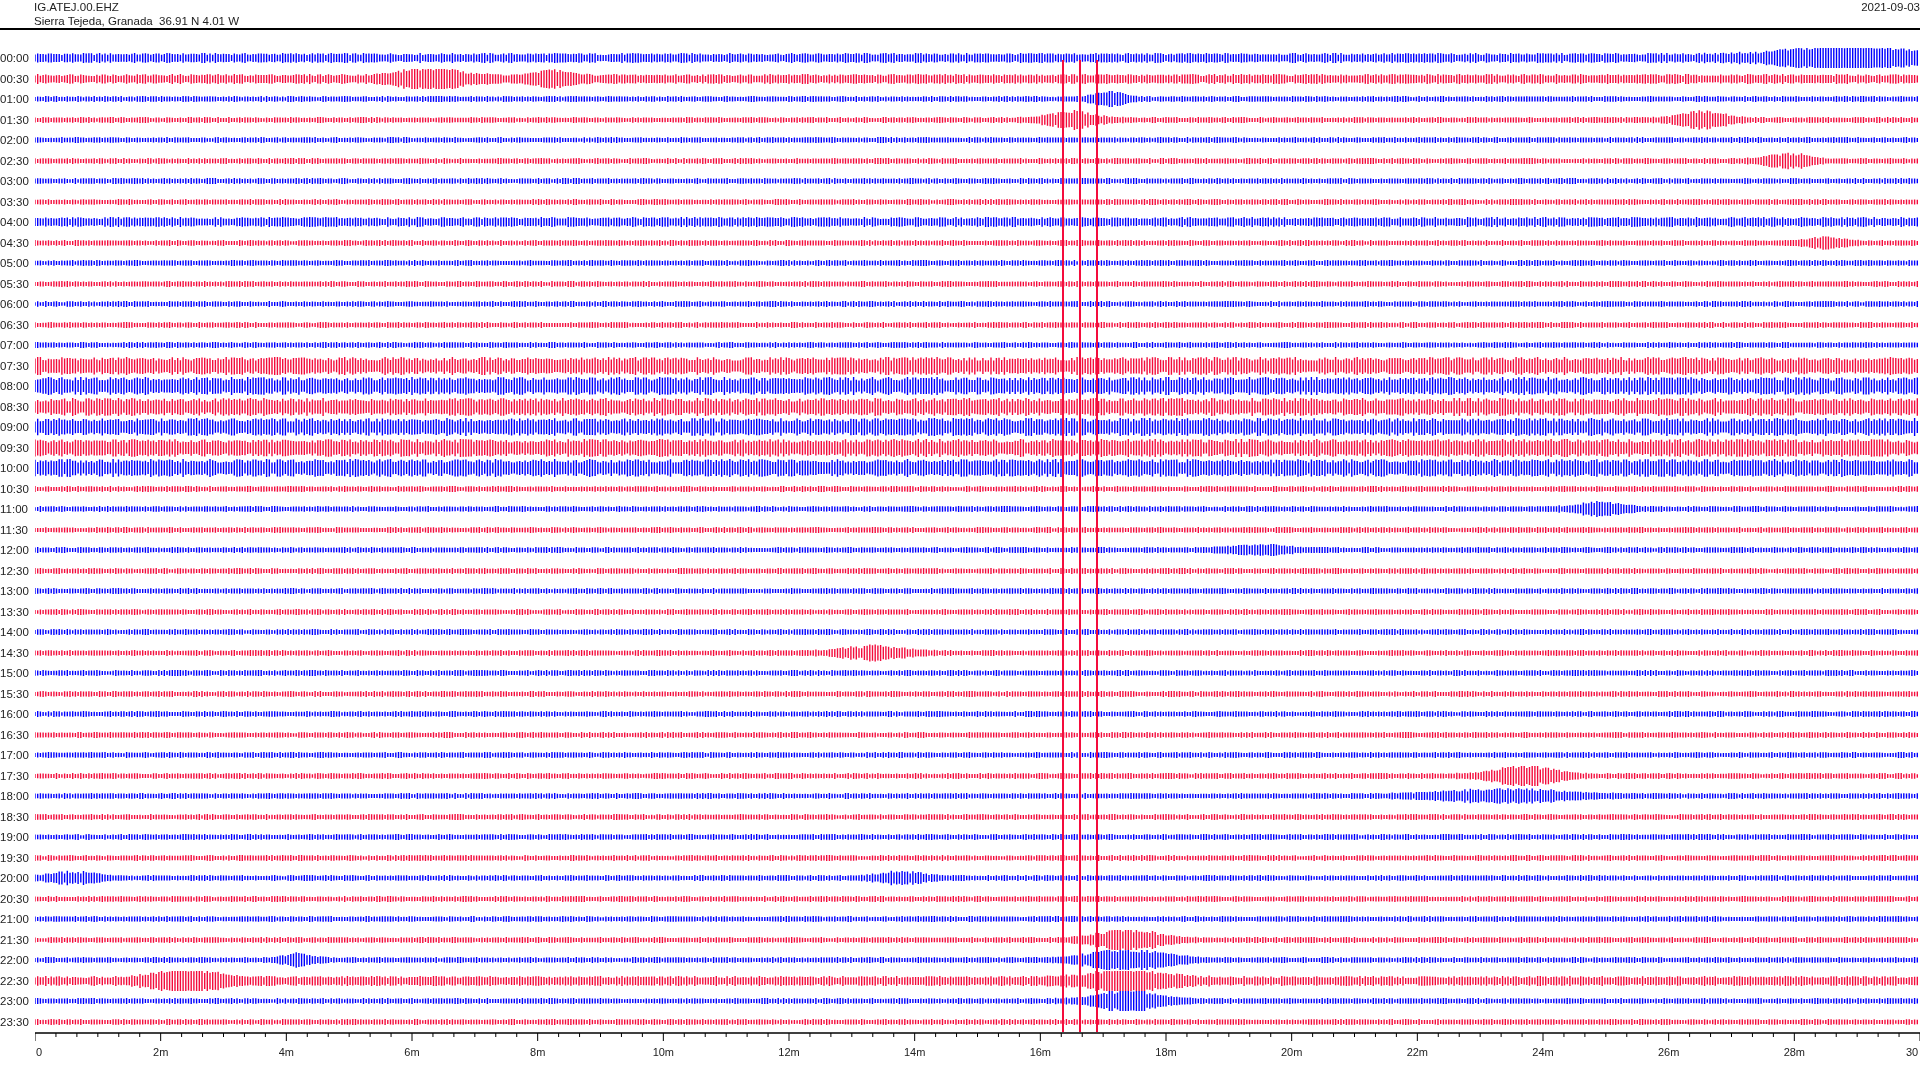  I want to click on axis-tick-label: 6m, so click(412, 1052).